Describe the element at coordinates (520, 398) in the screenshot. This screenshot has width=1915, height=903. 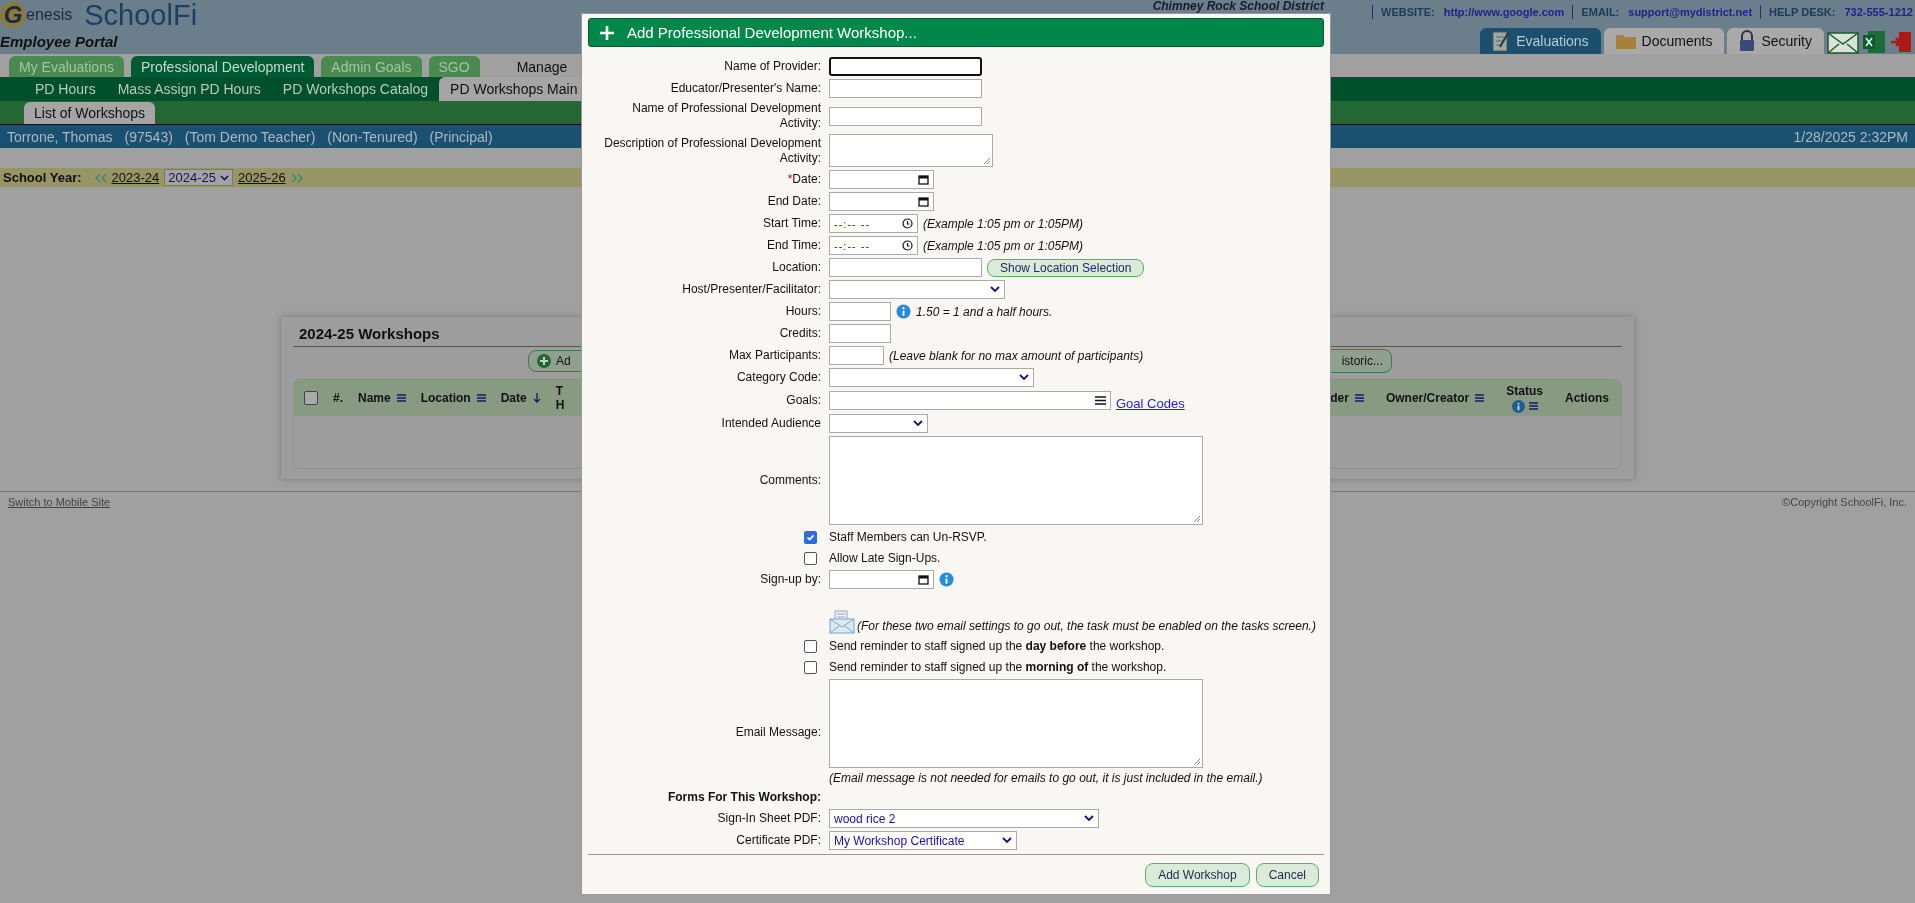
I see `column-header: Date` at that location.